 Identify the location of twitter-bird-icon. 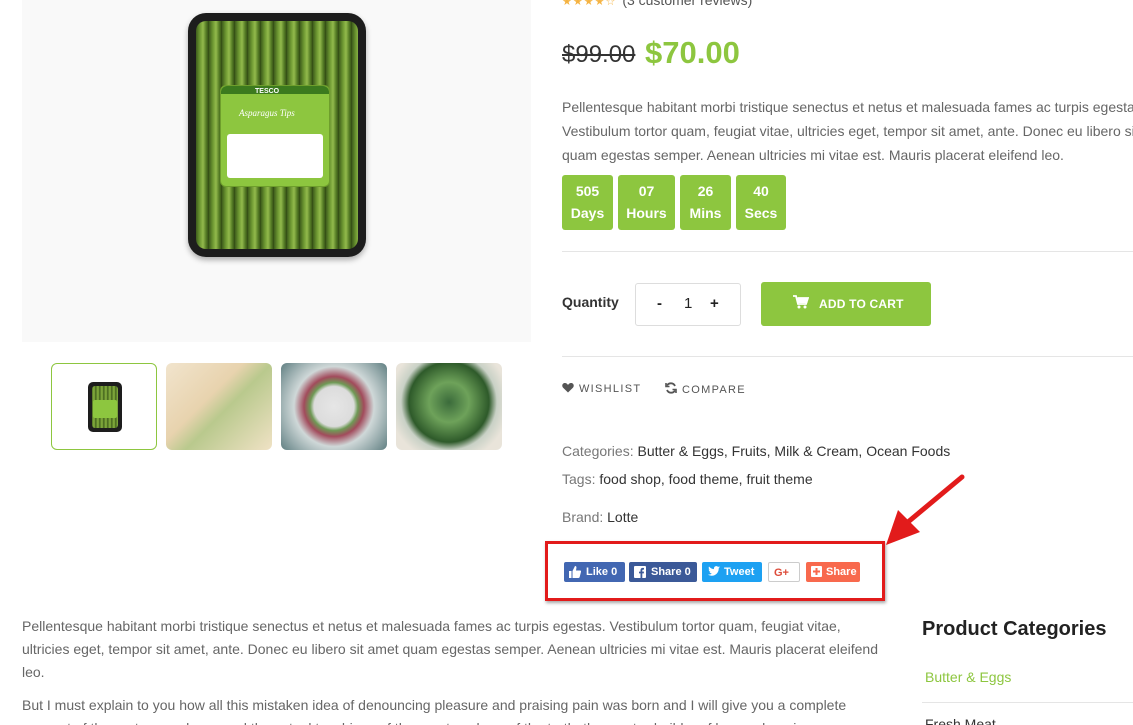
(714, 571).